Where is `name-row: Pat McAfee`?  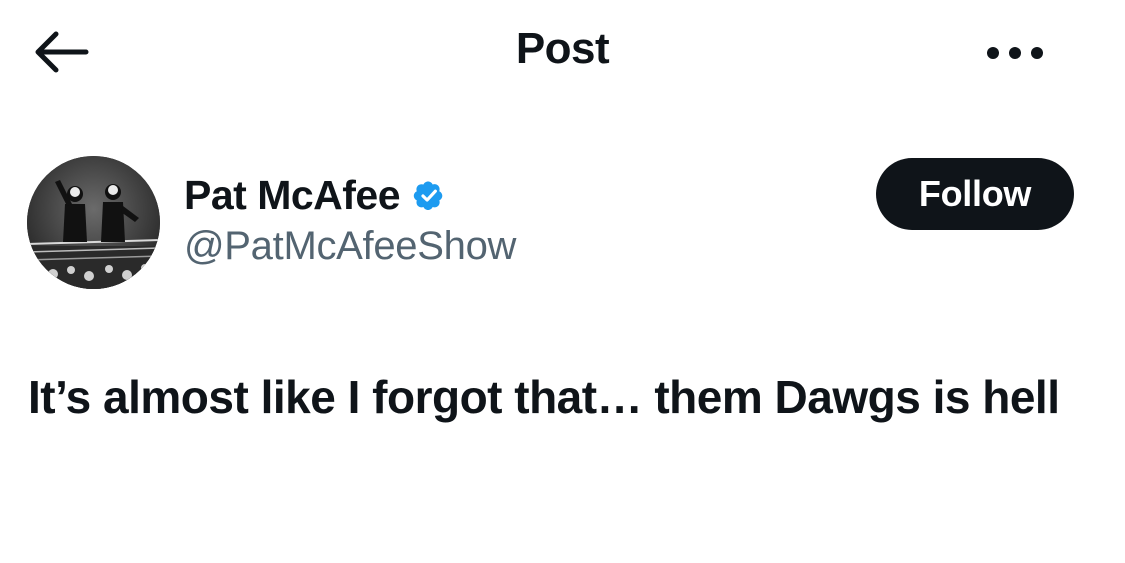 name-row: Pat McAfee is located at coordinates (350, 195).